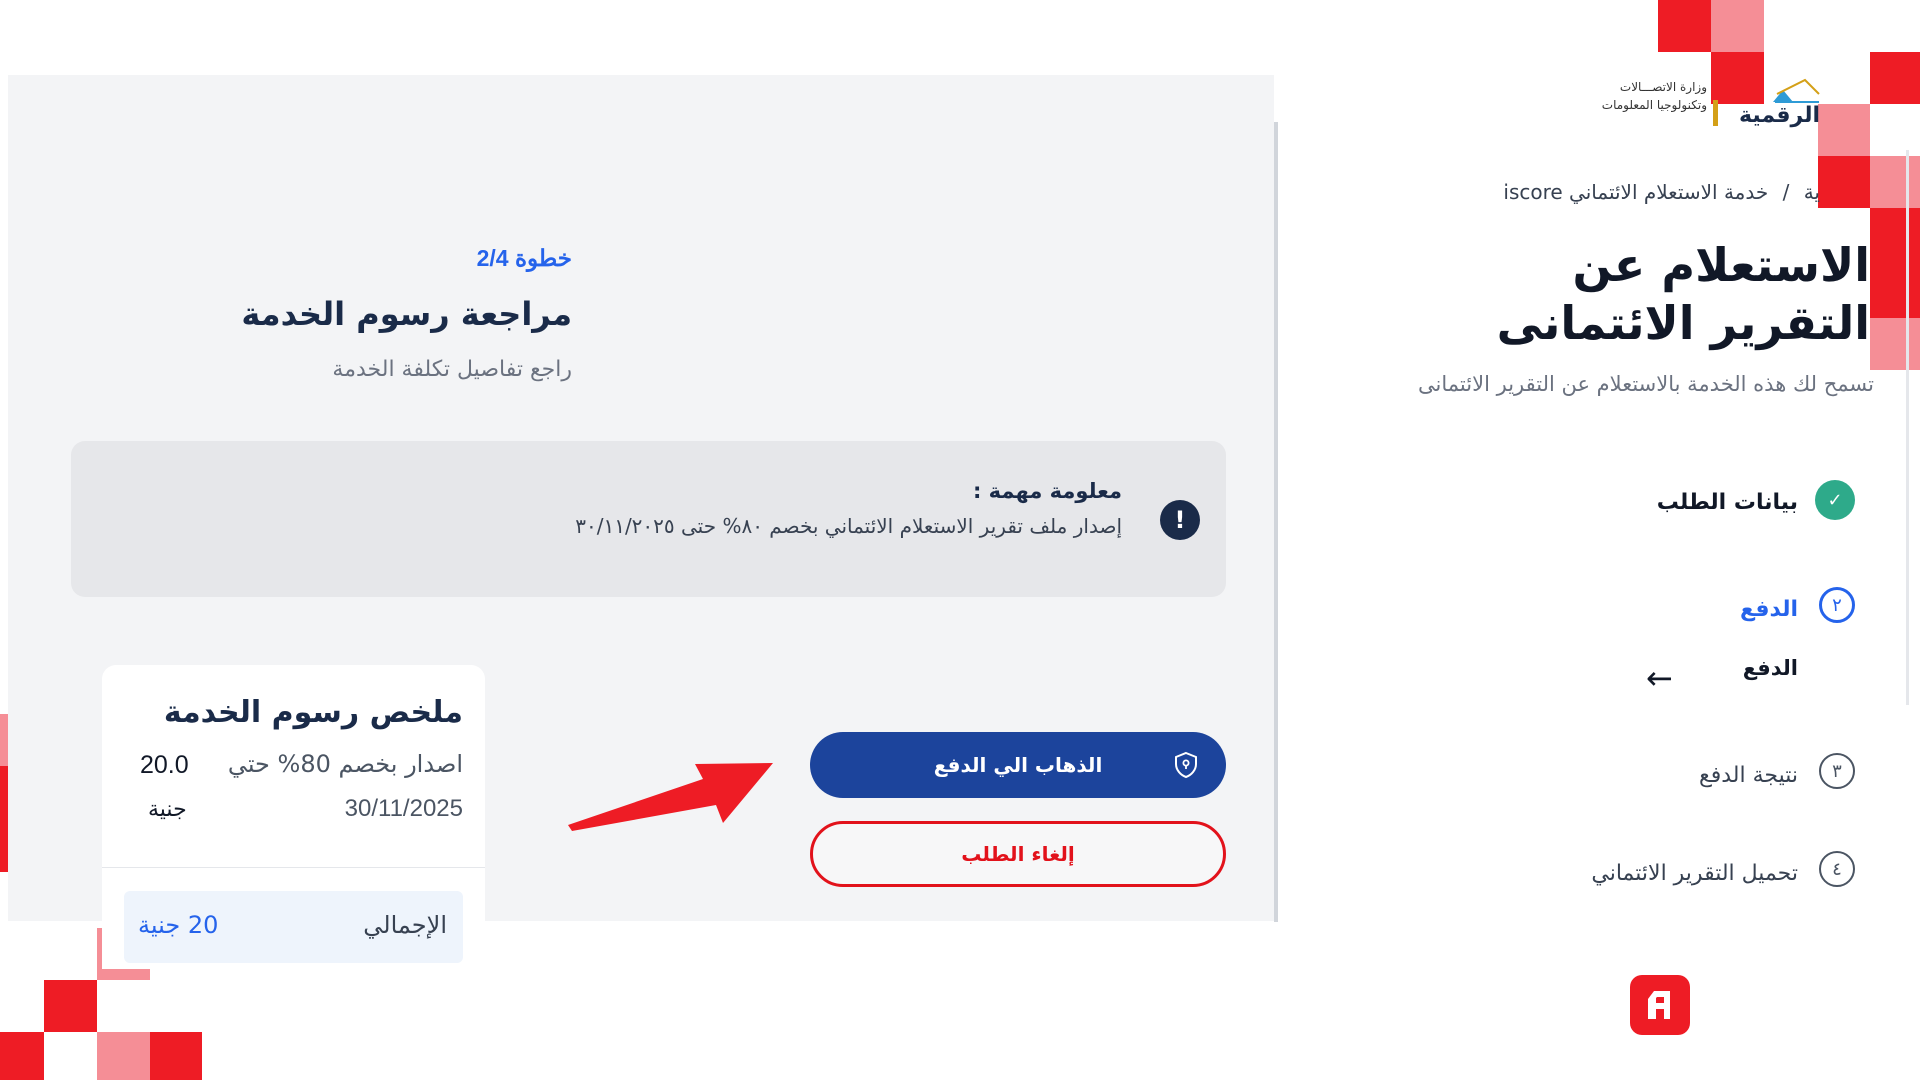 The height and width of the screenshot is (1080, 1920). Describe the element at coordinates (313, 712) in the screenshot. I see `summary-title: ملخص رسوم الخدمة` at that location.